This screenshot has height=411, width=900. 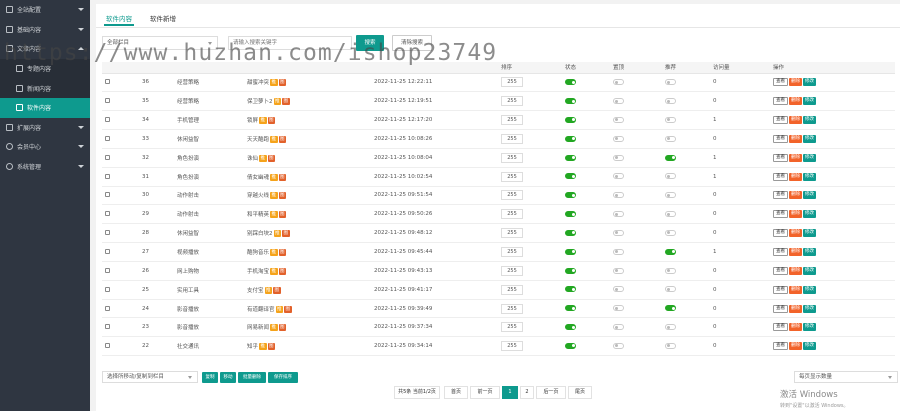 What do you see at coordinates (290, 43) in the screenshot?
I see `search-input` at bounding box center [290, 43].